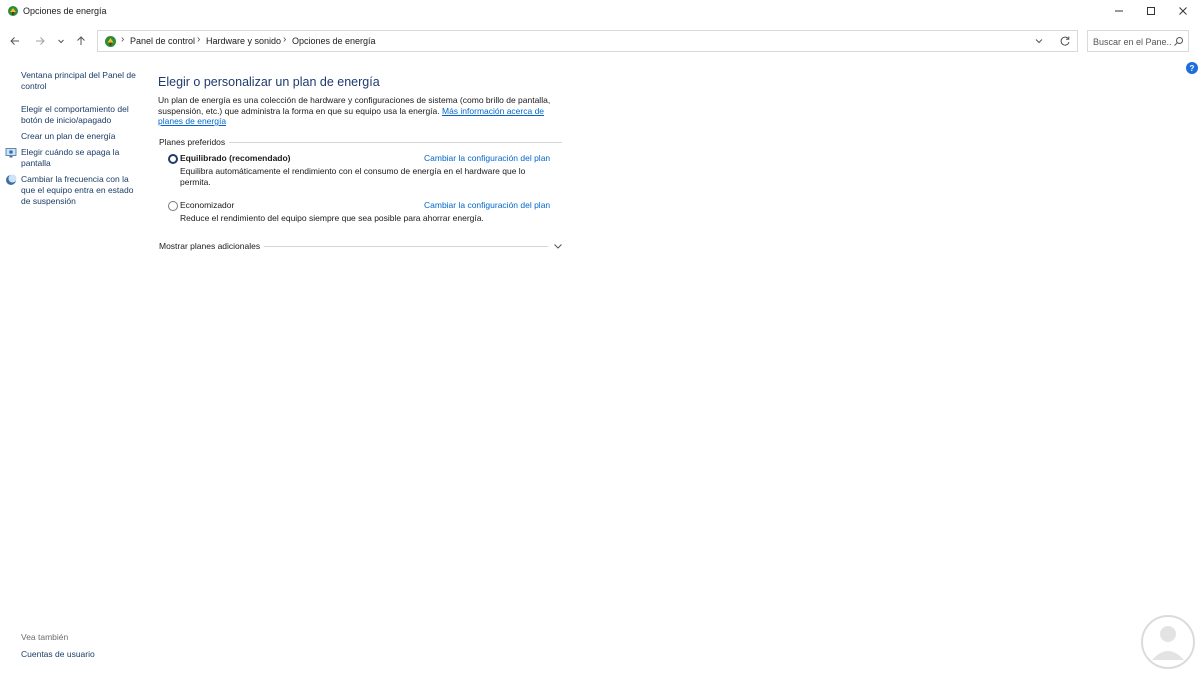 Image resolution: width=1200 pixels, height=673 pixels. Describe the element at coordinates (1168, 642) in the screenshot. I see `watermark-logo` at that location.